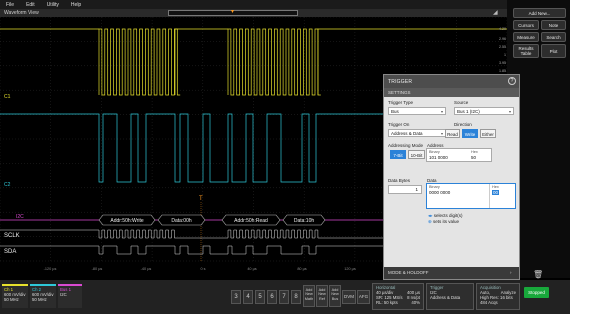 Image resolution: width=600 pixels, height=314 pixels. I want to click on horizontal-position: 40%, so click(415, 302).